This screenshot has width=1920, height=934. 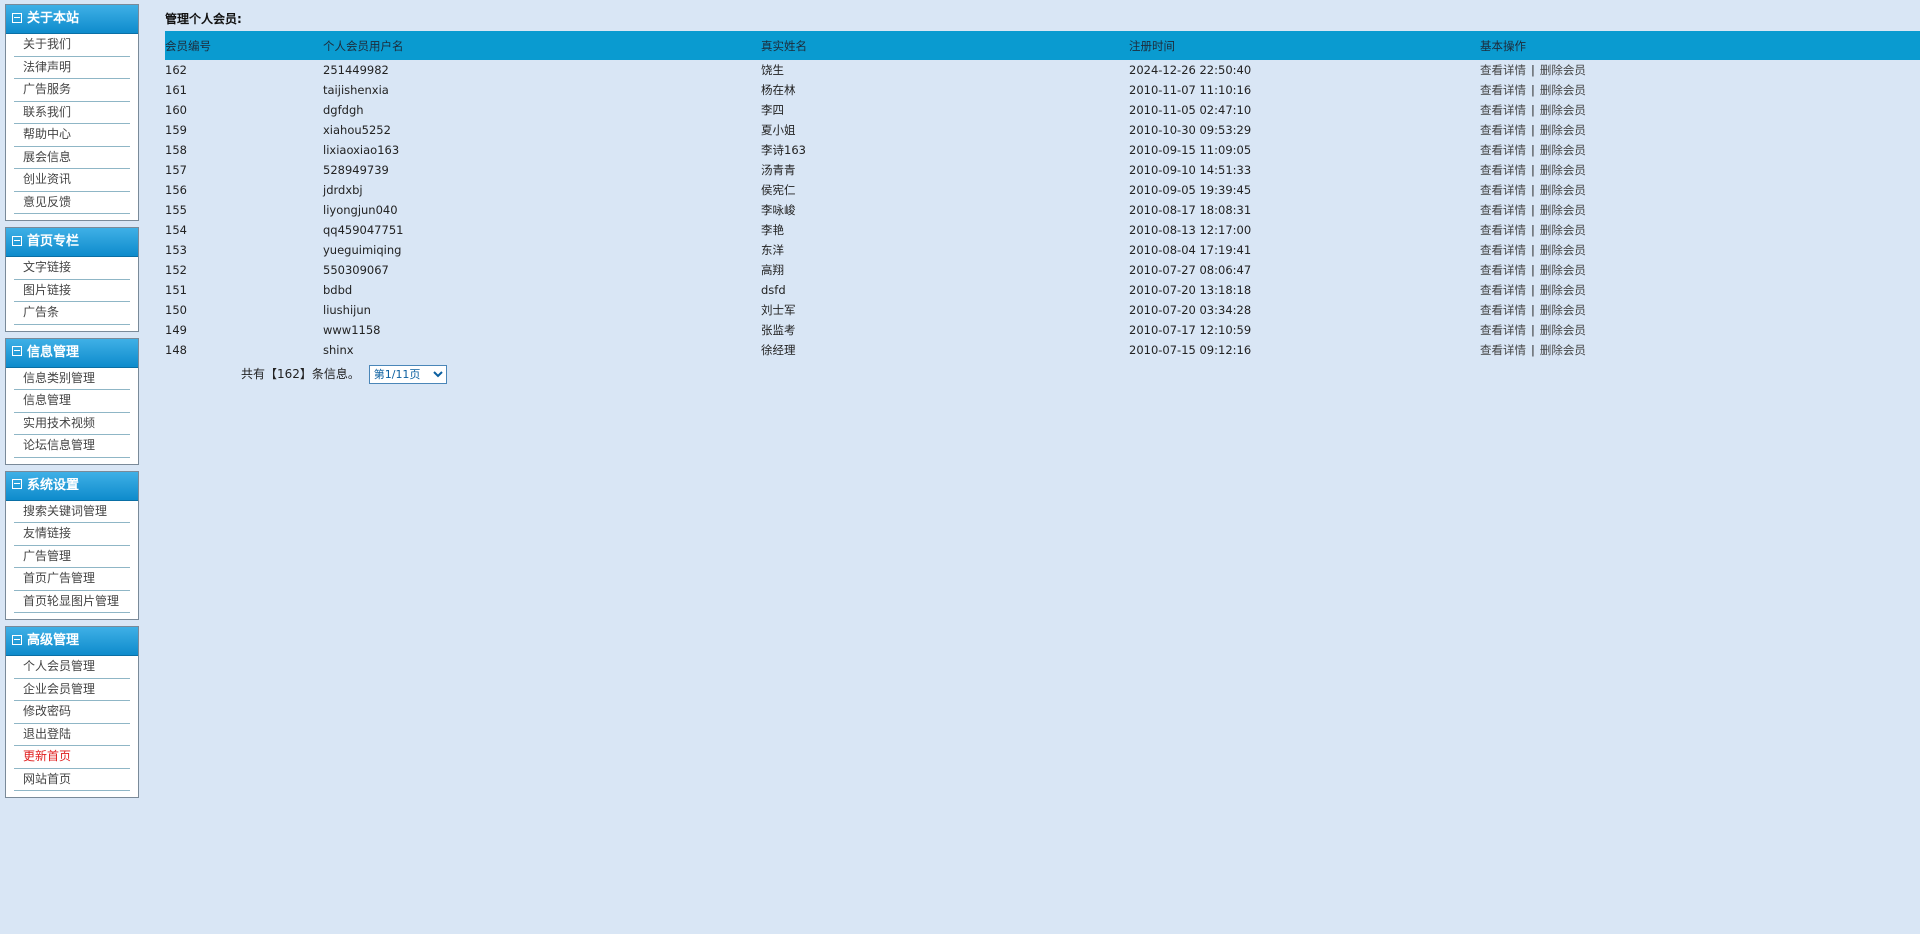 I want to click on sidebar-link: 友情链接, so click(x=72, y=534).